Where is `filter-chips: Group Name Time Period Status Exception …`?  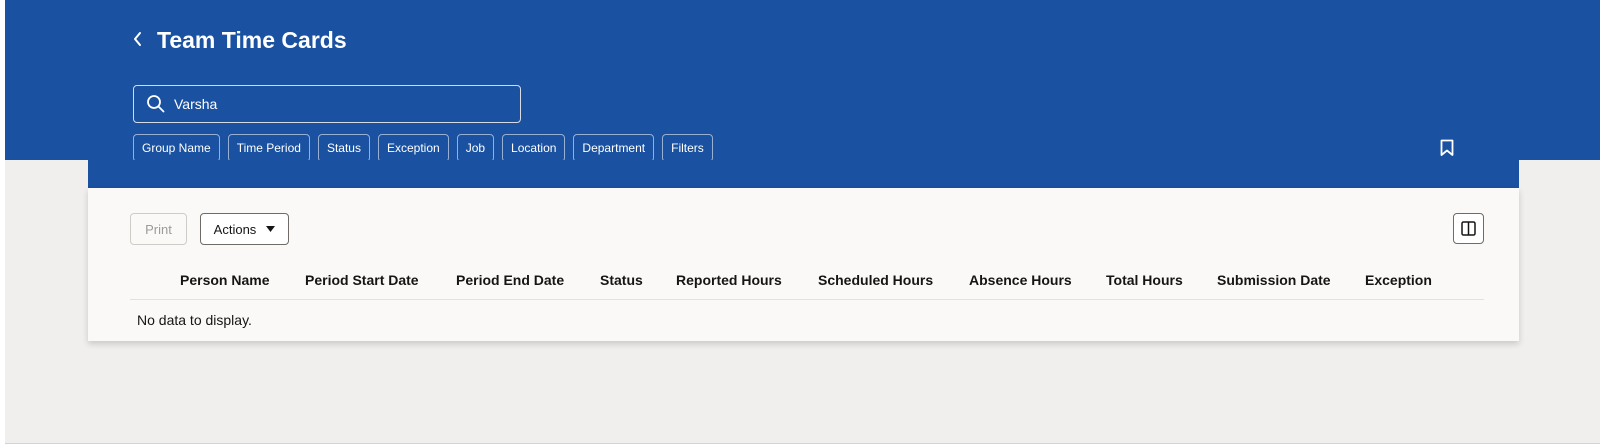
filter-chips: Group Name Time Period Status Exception … is located at coordinates (423, 148).